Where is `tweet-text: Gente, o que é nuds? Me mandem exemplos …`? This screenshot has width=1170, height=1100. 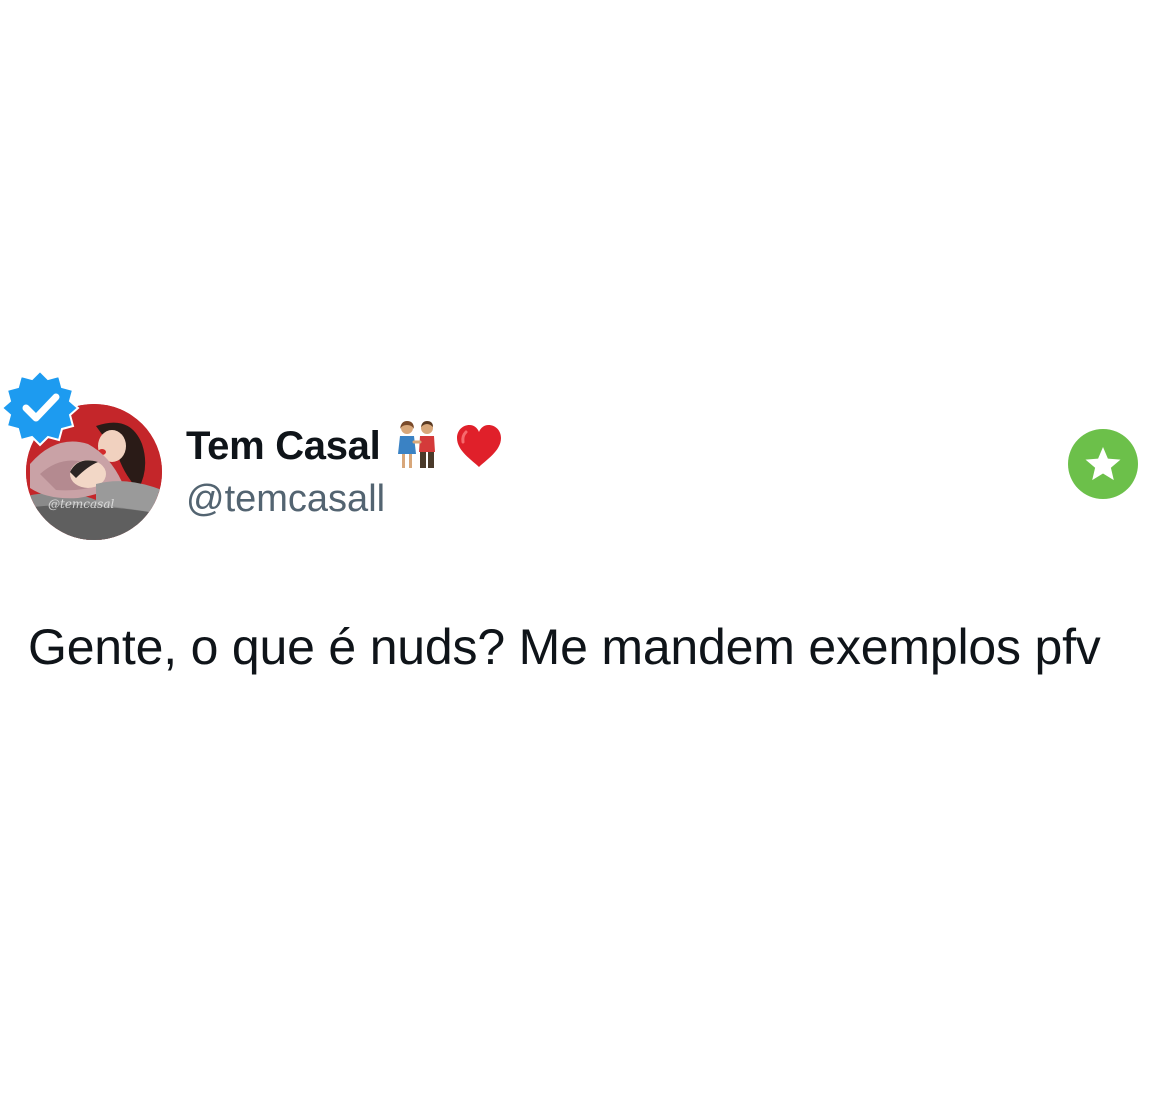 tweet-text: Gente, o que é nuds? Me mandem exemplos … is located at coordinates (564, 647).